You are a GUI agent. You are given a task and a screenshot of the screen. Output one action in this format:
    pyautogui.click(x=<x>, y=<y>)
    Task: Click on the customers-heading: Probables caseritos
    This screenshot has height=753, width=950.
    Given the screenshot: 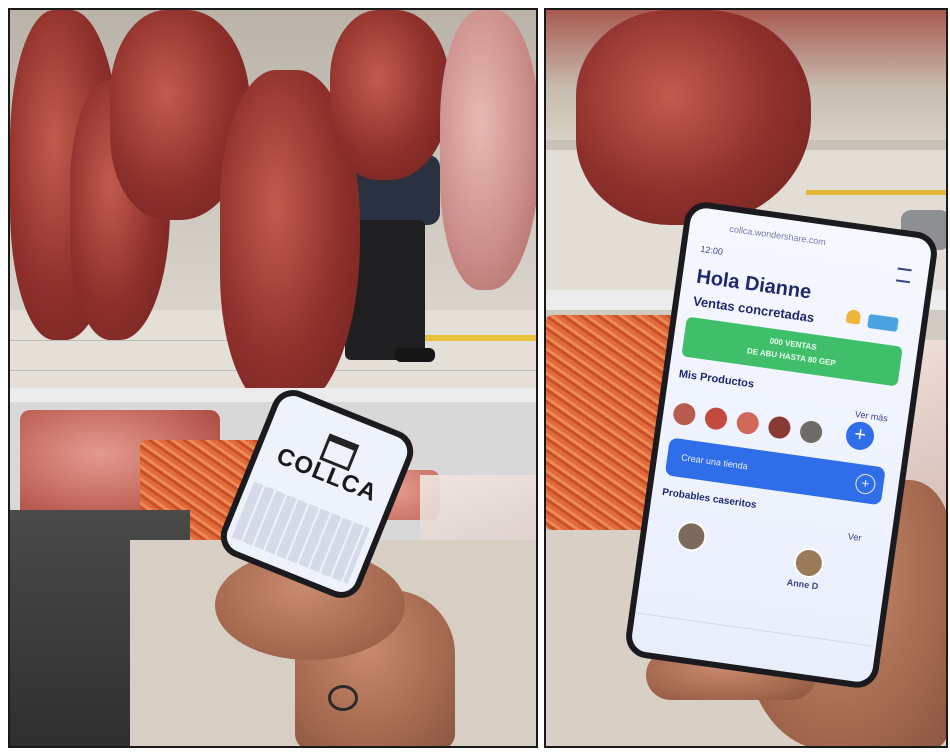 What is the action you would take?
    pyautogui.click(x=709, y=499)
    